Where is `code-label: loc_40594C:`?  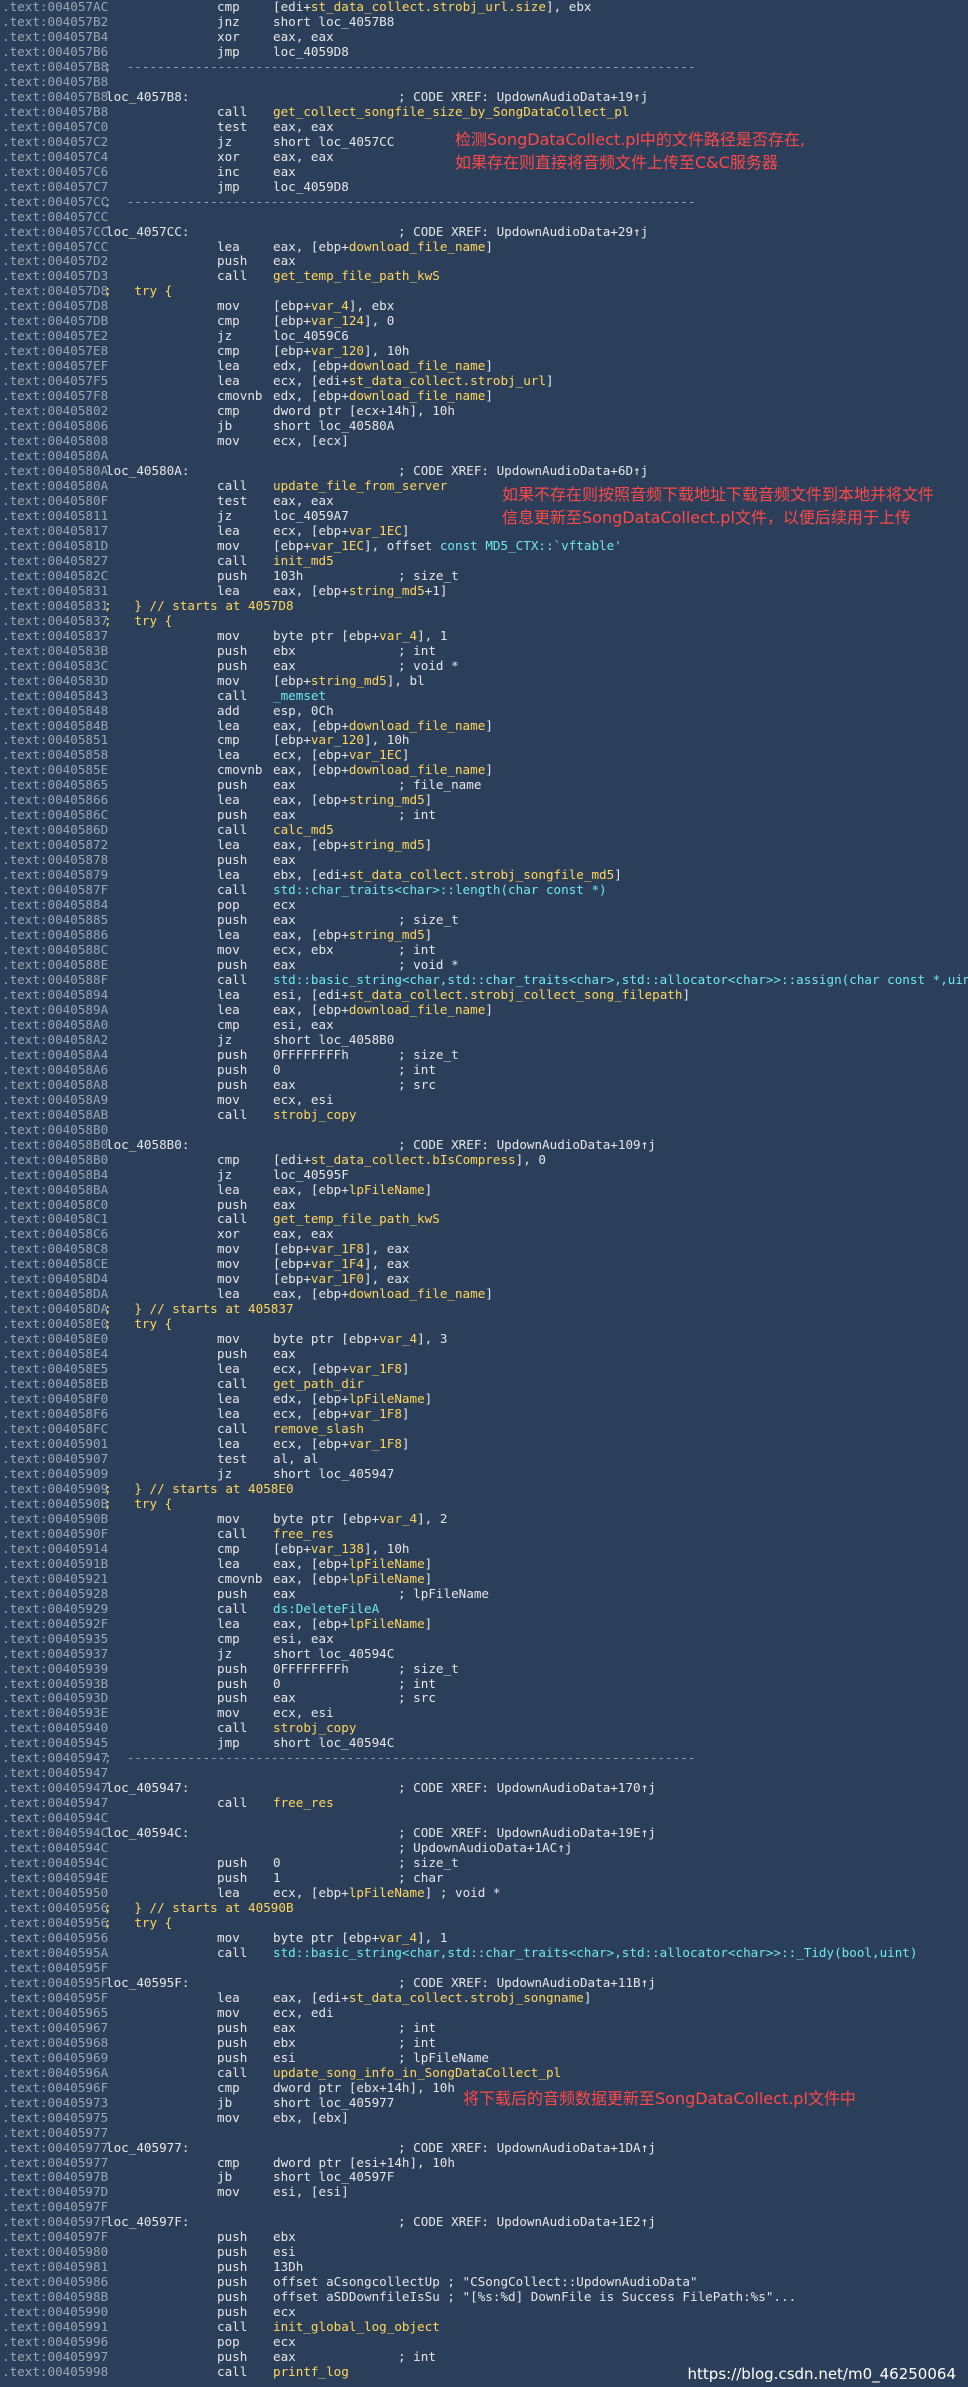 code-label: loc_40594C: is located at coordinates (147, 1832).